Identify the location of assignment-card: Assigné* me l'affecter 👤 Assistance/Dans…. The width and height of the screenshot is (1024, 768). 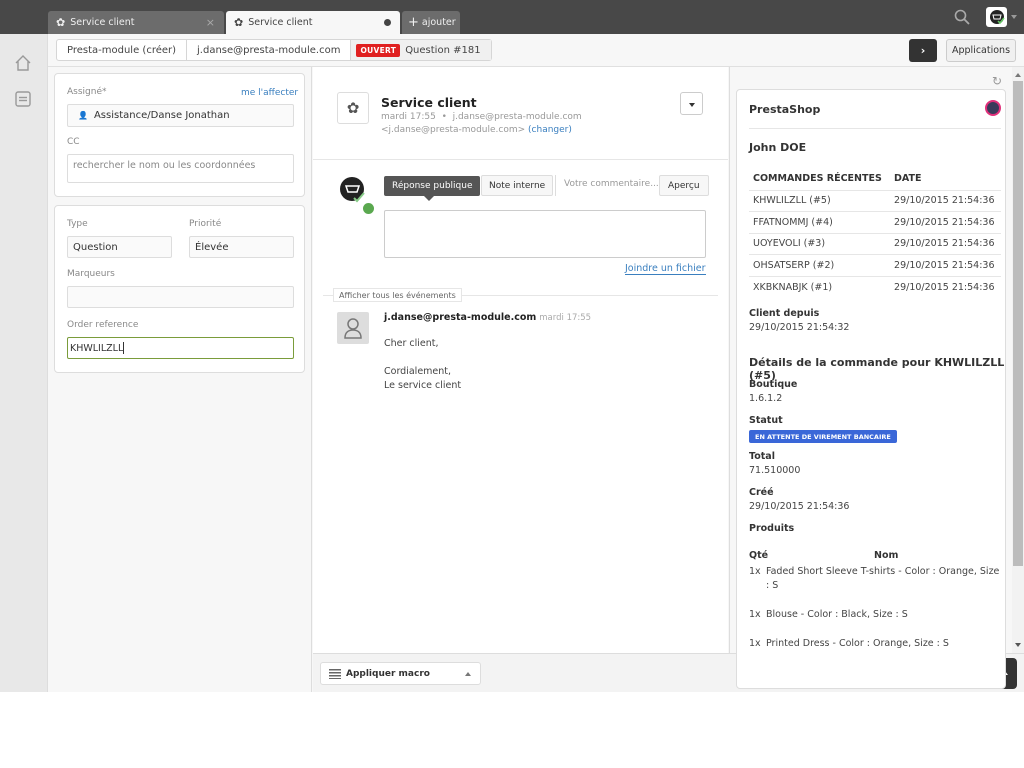
(179, 135).